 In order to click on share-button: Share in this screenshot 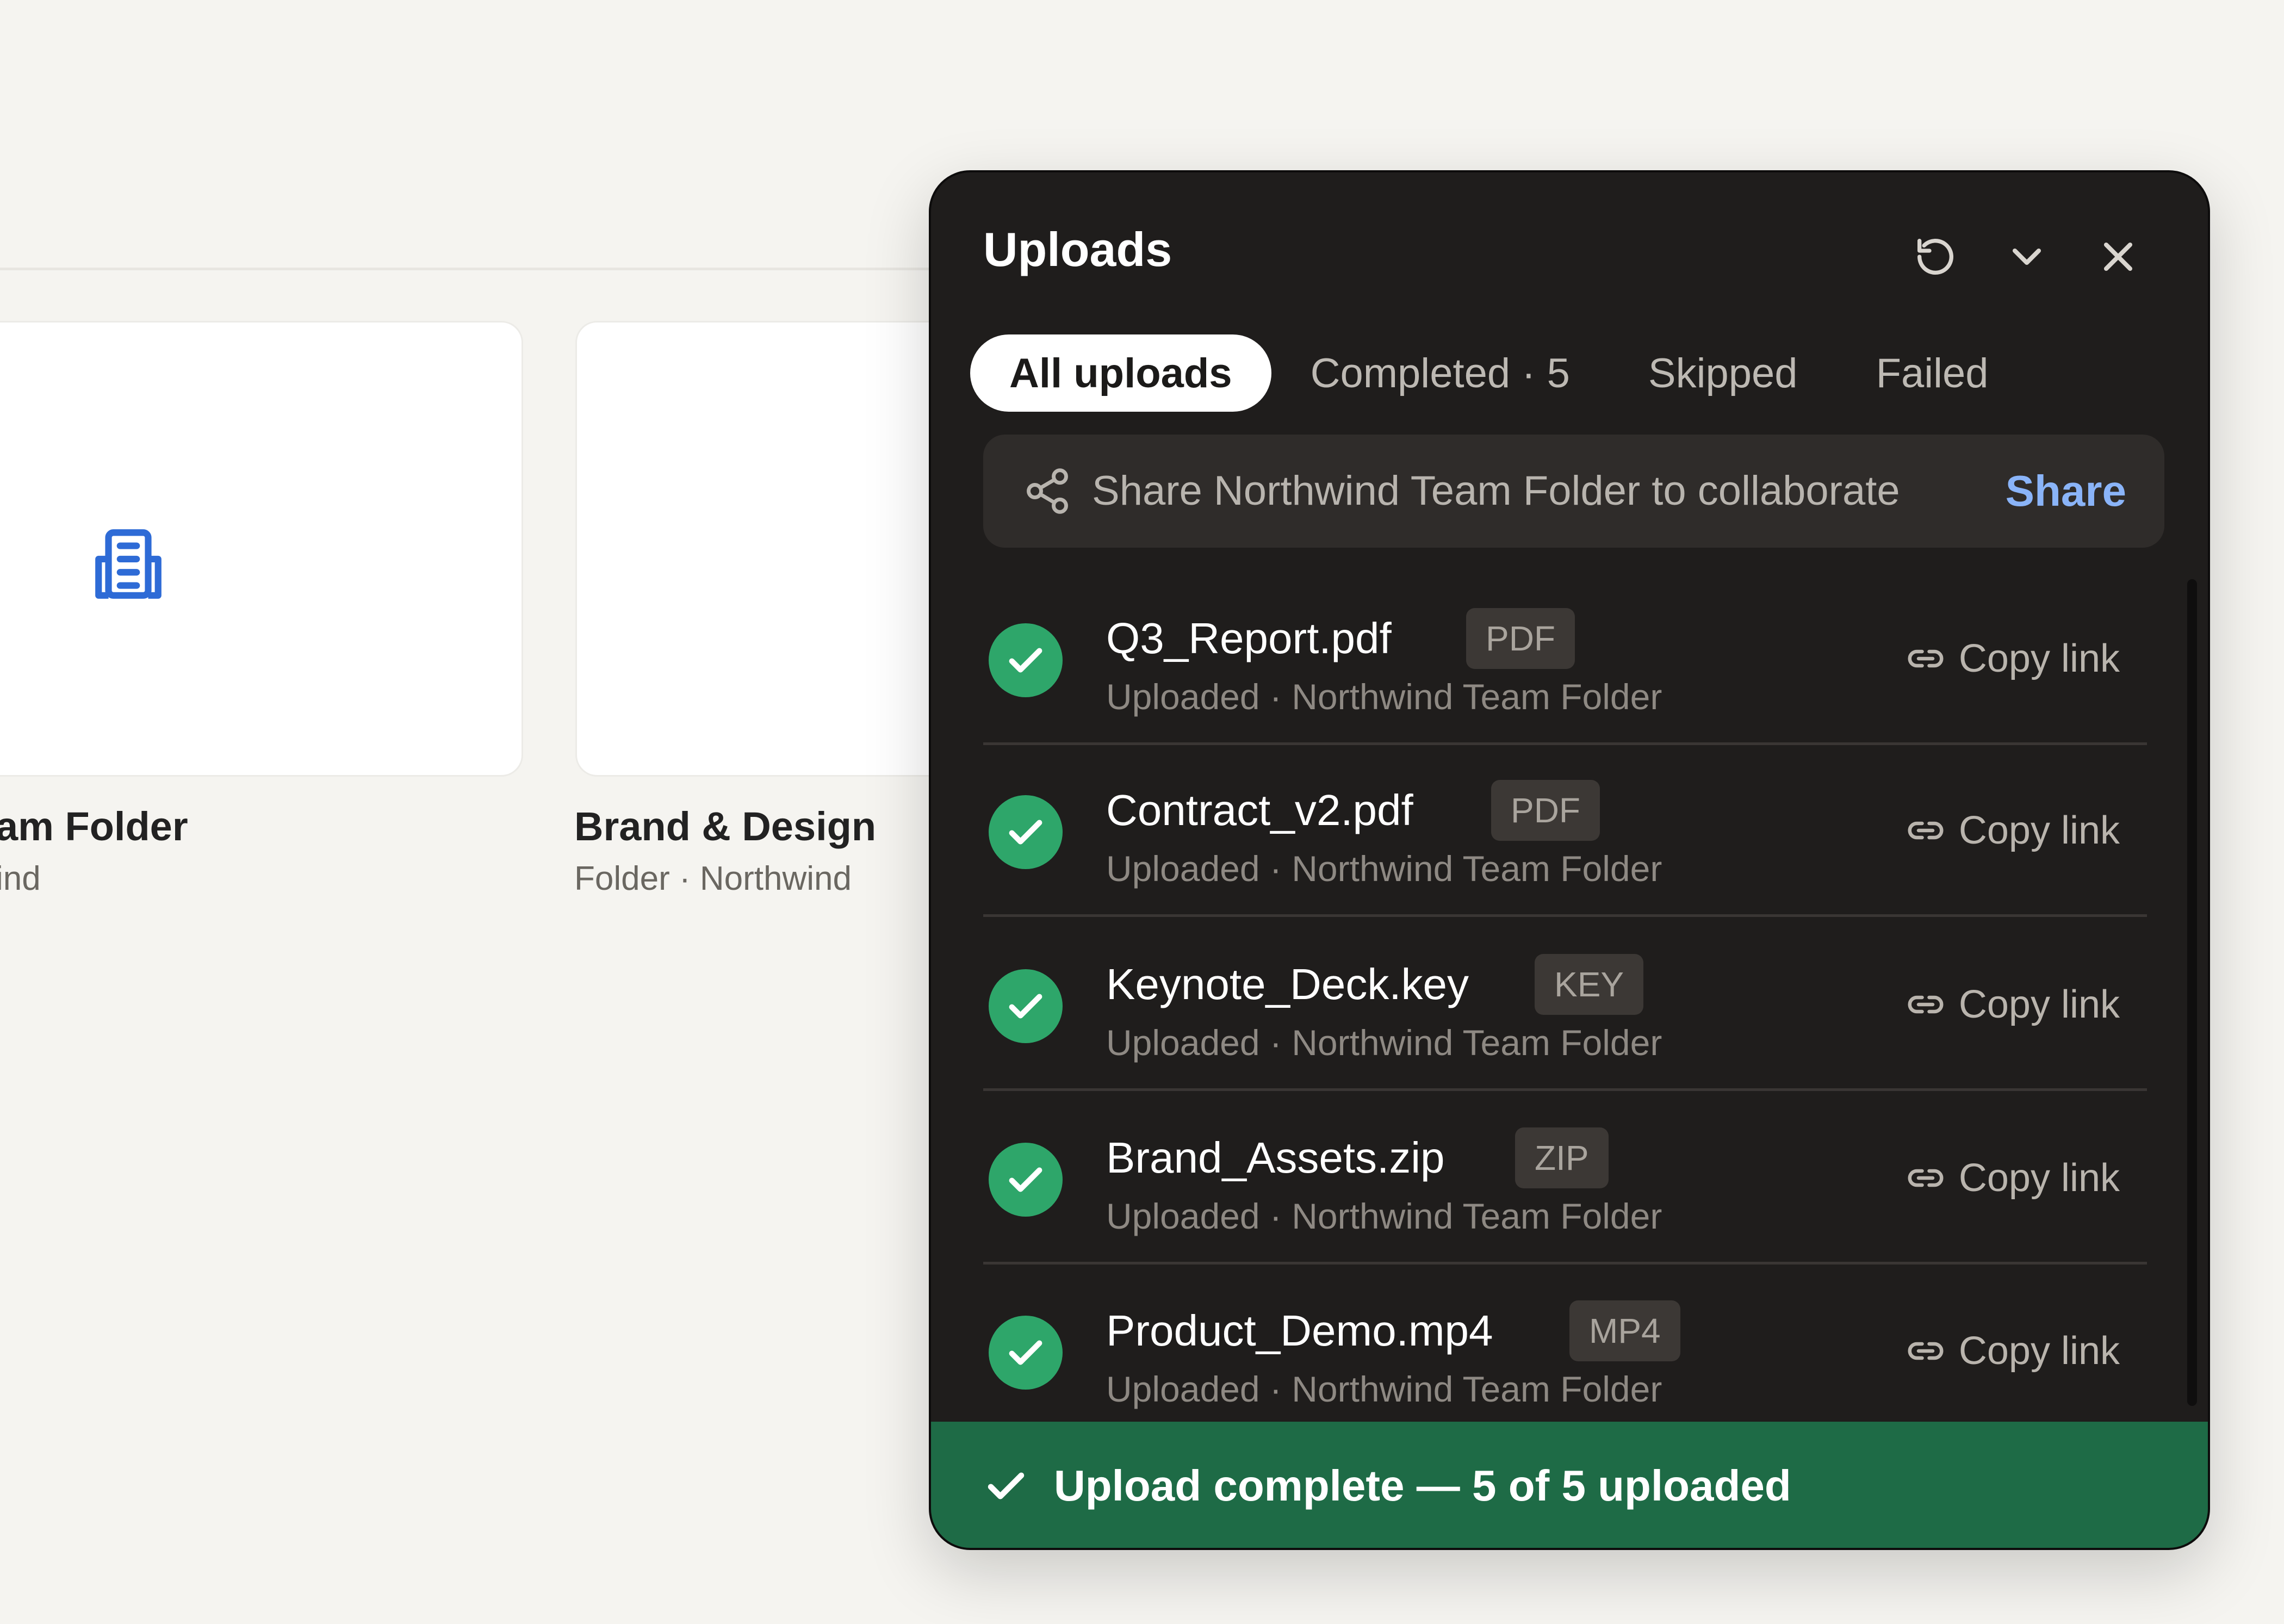, I will do `click(2066, 491)`.